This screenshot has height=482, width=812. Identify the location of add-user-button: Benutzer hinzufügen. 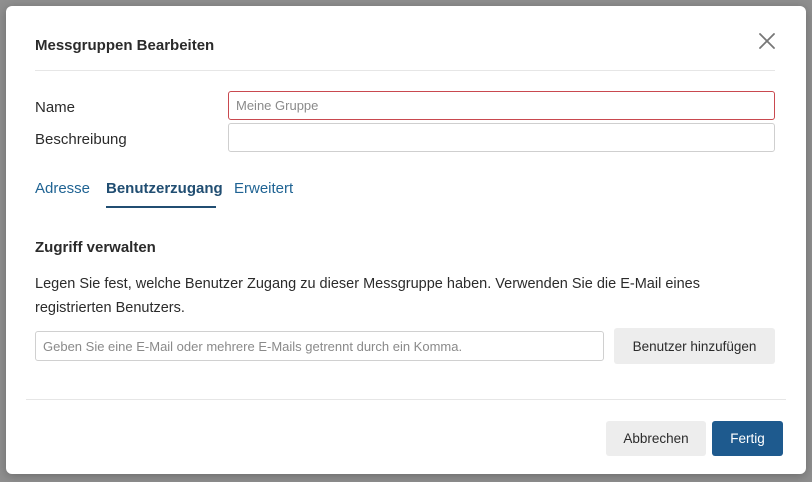
(694, 346).